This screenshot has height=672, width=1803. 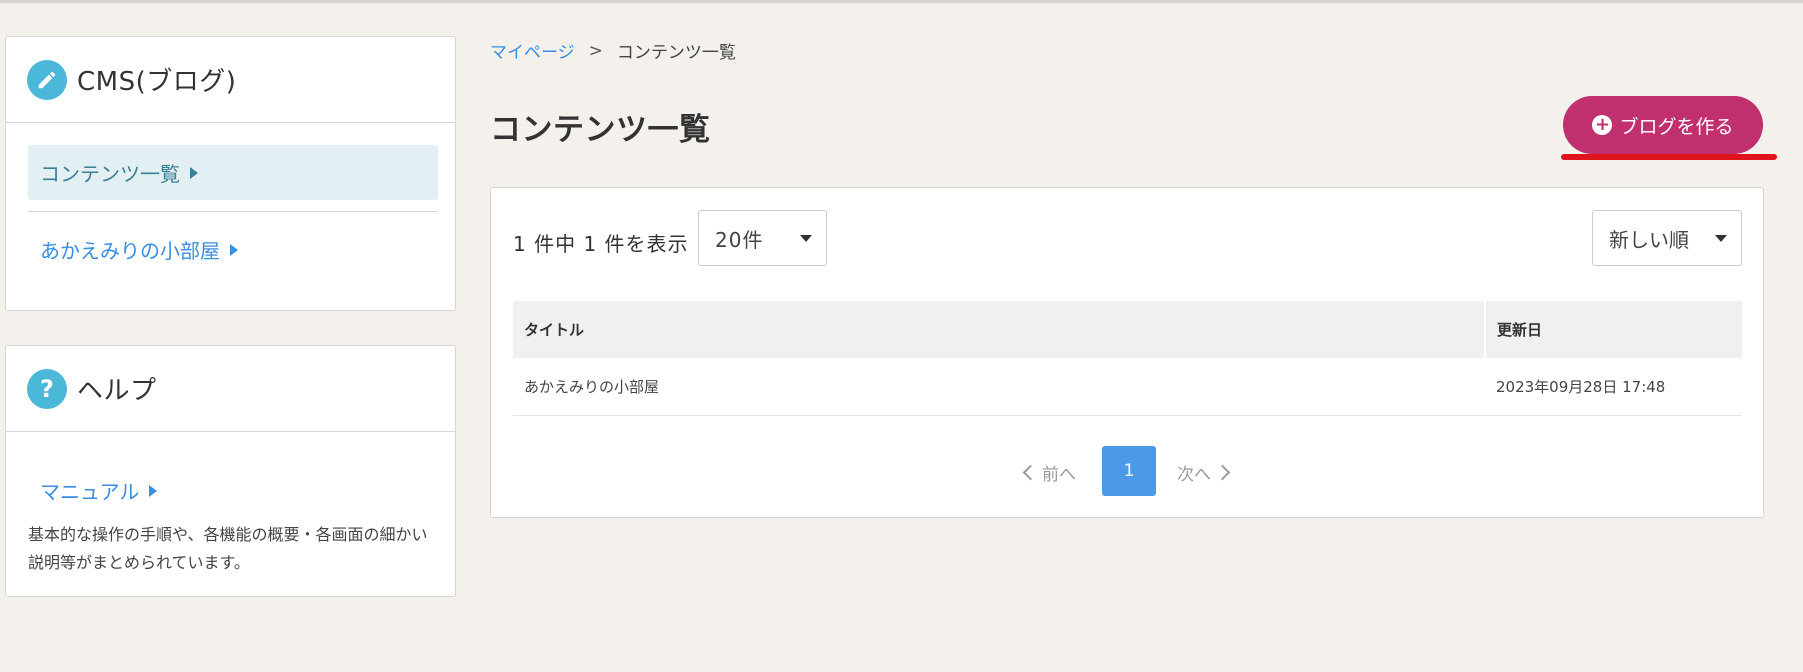 What do you see at coordinates (117, 391) in the screenshot?
I see `help-panel-title: ヘルプ` at bounding box center [117, 391].